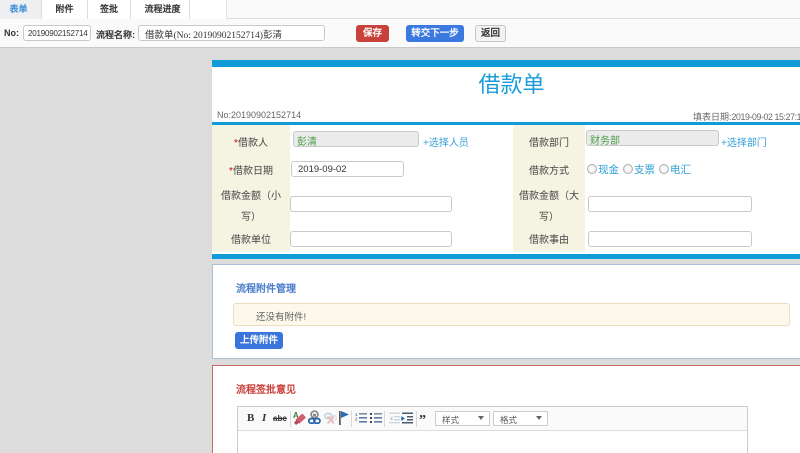  What do you see at coordinates (356, 418) in the screenshot?
I see `svg-text: 2` at bounding box center [356, 418].